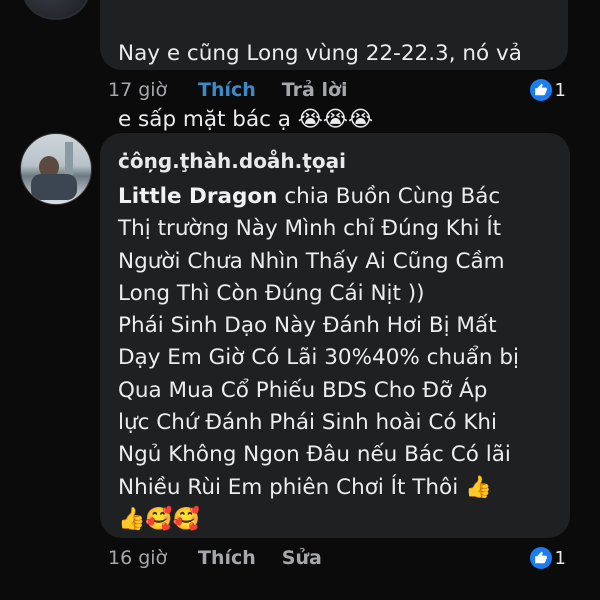 This screenshot has height=600, width=600. Describe the element at coordinates (159, 519) in the screenshot. I see `comment-line: 👍🥰🥰` at that location.